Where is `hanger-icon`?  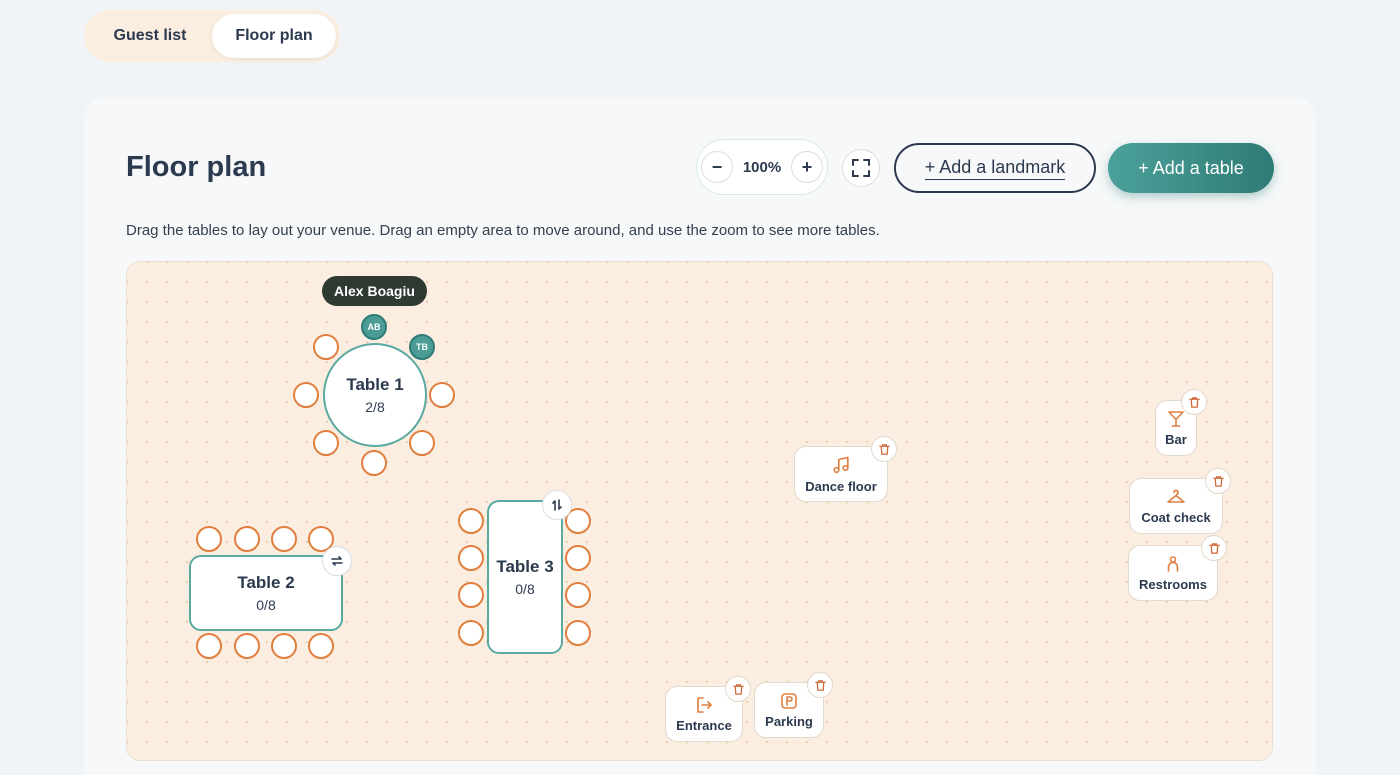
hanger-icon is located at coordinates (1176, 496).